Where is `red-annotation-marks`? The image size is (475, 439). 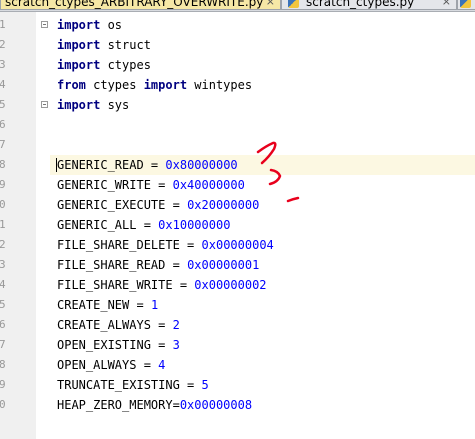
red-annotation-marks is located at coordinates (278, 172).